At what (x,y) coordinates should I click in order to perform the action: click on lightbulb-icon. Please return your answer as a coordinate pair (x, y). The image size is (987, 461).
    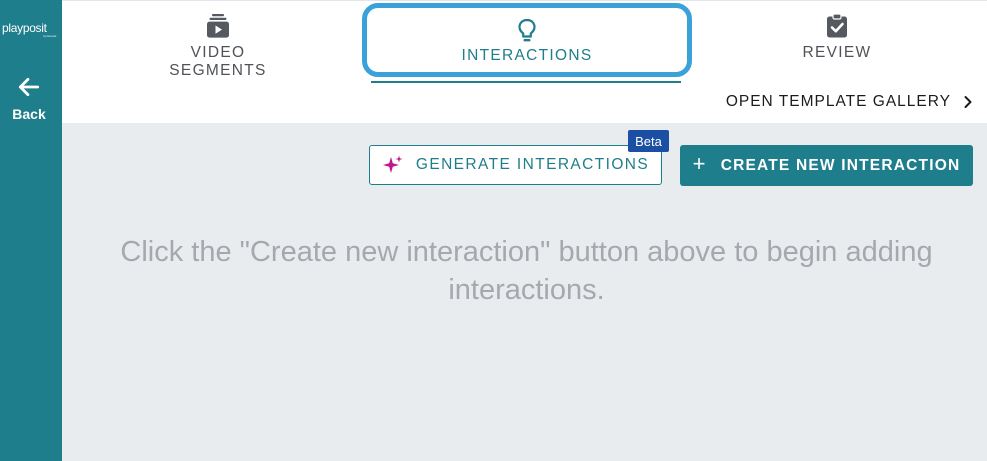
    Looking at the image, I should click on (527, 30).